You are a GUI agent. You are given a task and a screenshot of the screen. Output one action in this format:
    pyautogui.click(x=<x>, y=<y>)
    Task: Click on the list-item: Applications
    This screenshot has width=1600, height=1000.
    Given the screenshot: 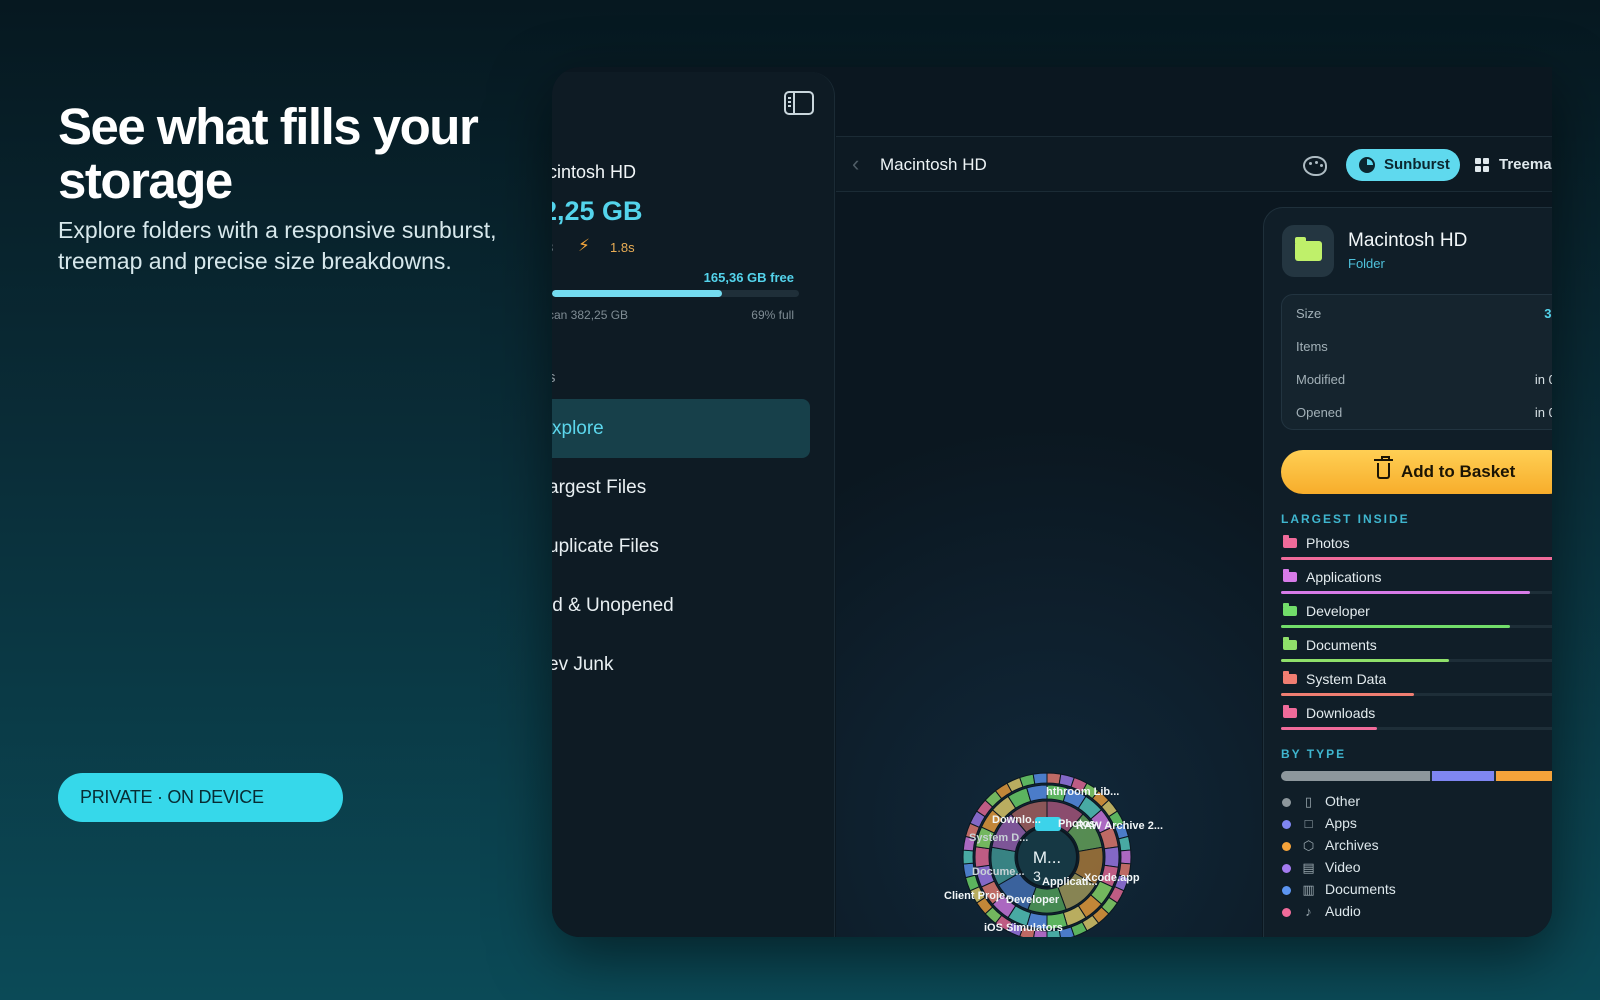 What is the action you would take?
    pyautogui.click(x=1416, y=584)
    